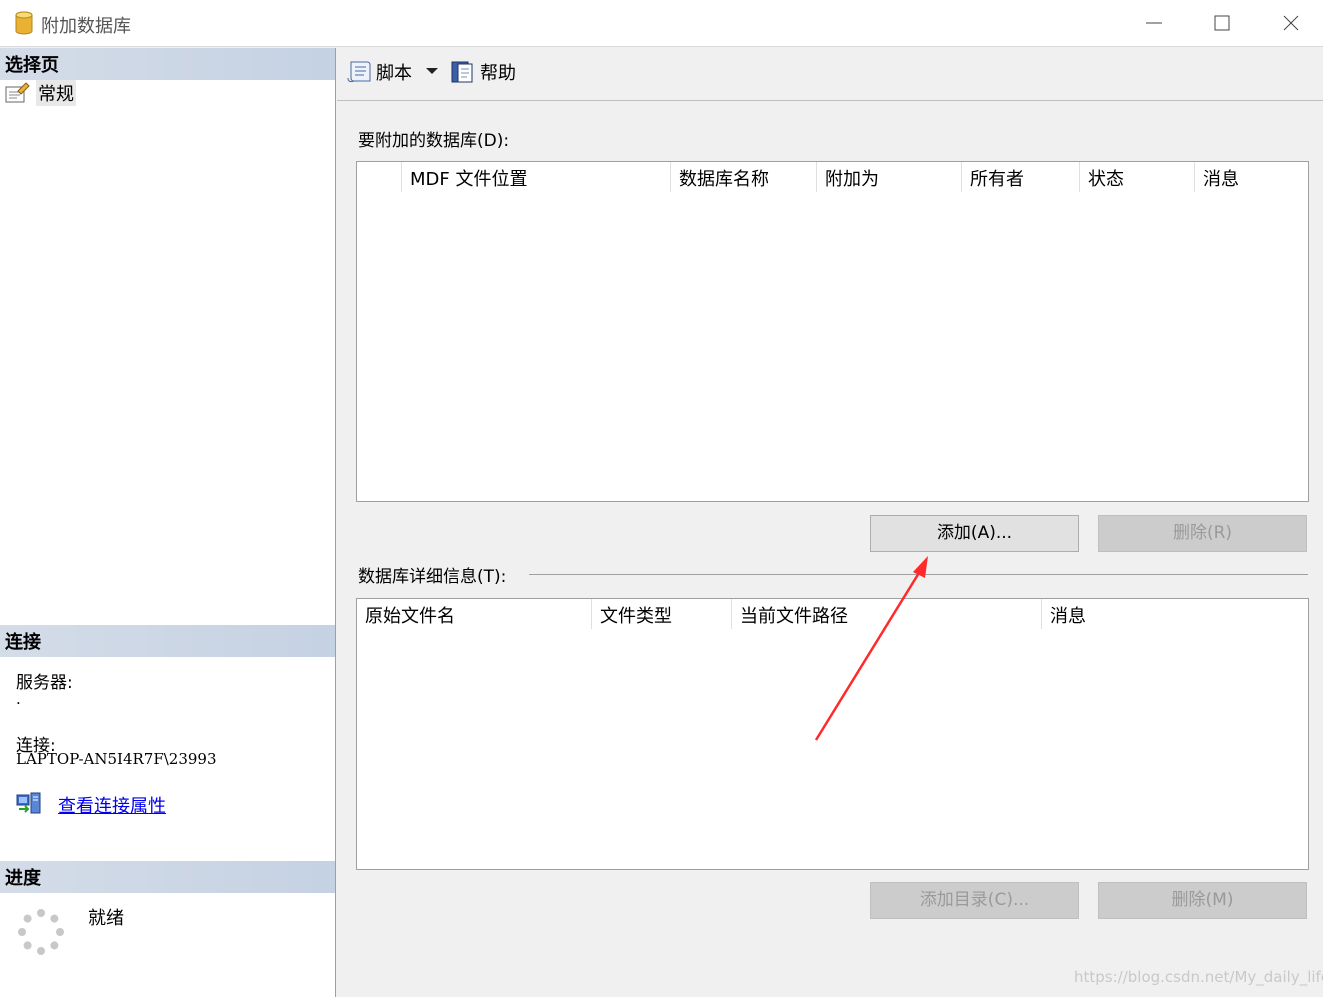 This screenshot has width=1323, height=997. Describe the element at coordinates (1251, 177) in the screenshot. I see `column-header-message: 消息` at that location.